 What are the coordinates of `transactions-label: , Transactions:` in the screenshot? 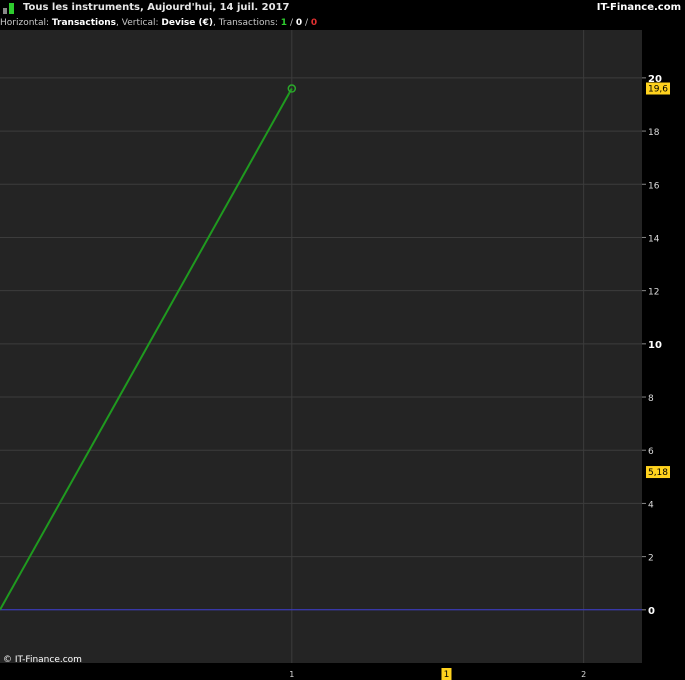 It's located at (245, 23).